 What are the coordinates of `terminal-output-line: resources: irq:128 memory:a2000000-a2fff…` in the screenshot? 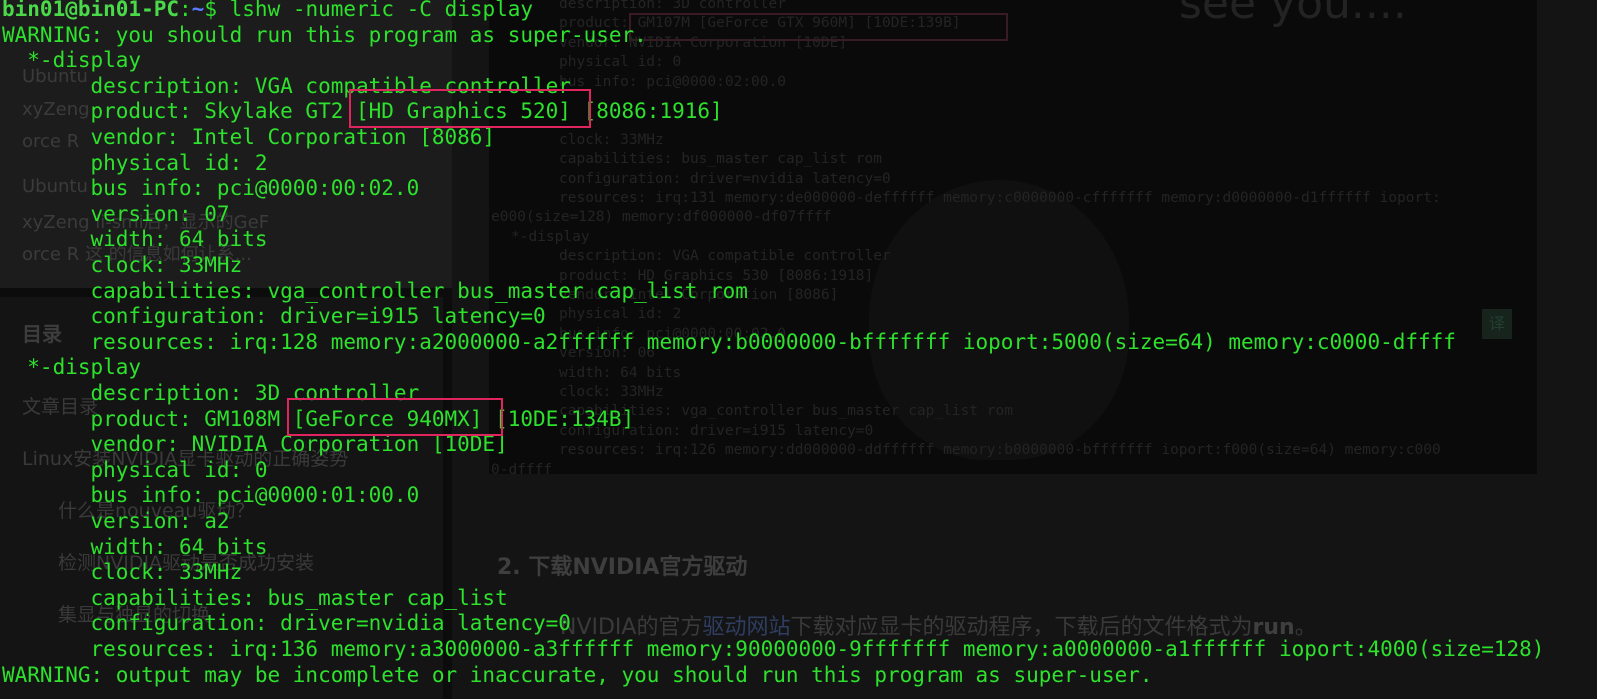 It's located at (729, 341).